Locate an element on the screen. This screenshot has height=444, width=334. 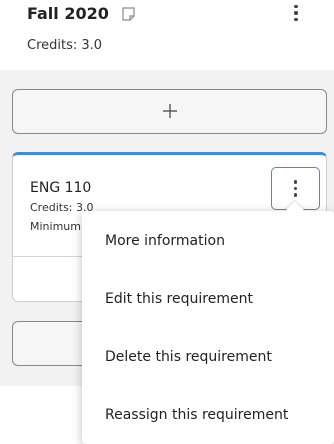
requirement-code: ENG 110 is located at coordinates (61, 188).